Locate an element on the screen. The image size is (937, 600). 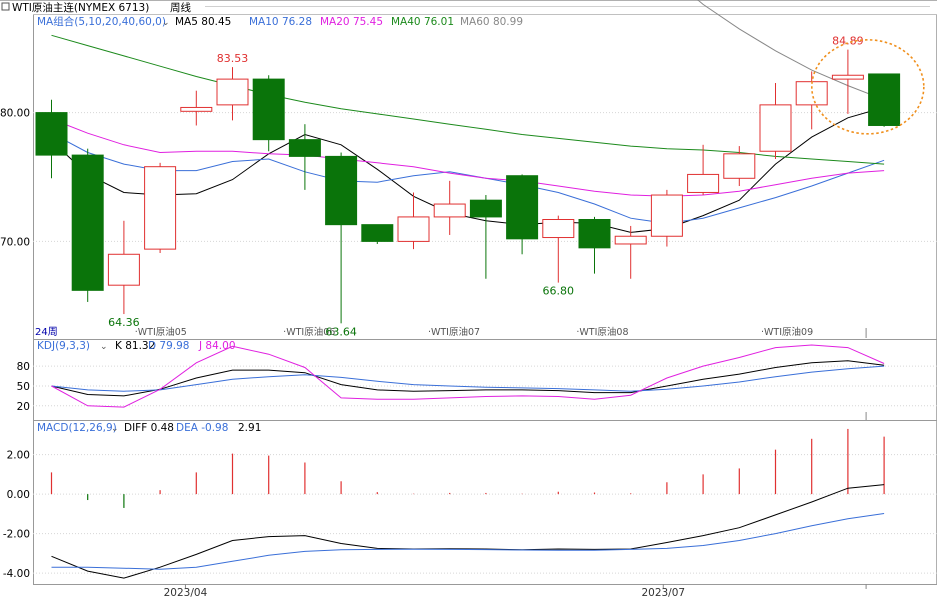
macd-legend: MACD(12,26,9) ⌄ DIFF 0.48 DEA -0.98 2.91 is located at coordinates (149, 428).